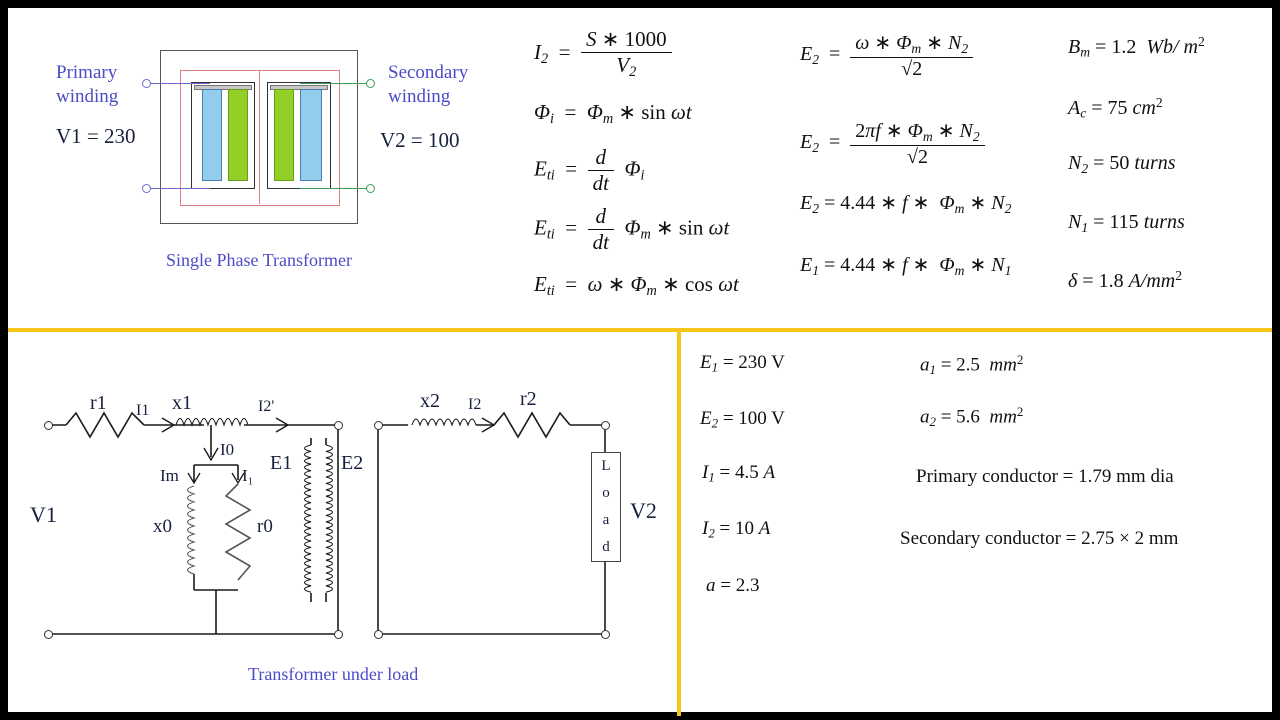  Describe the element at coordinates (48, 634) in the screenshot. I see `node-v1-bottom` at that location.